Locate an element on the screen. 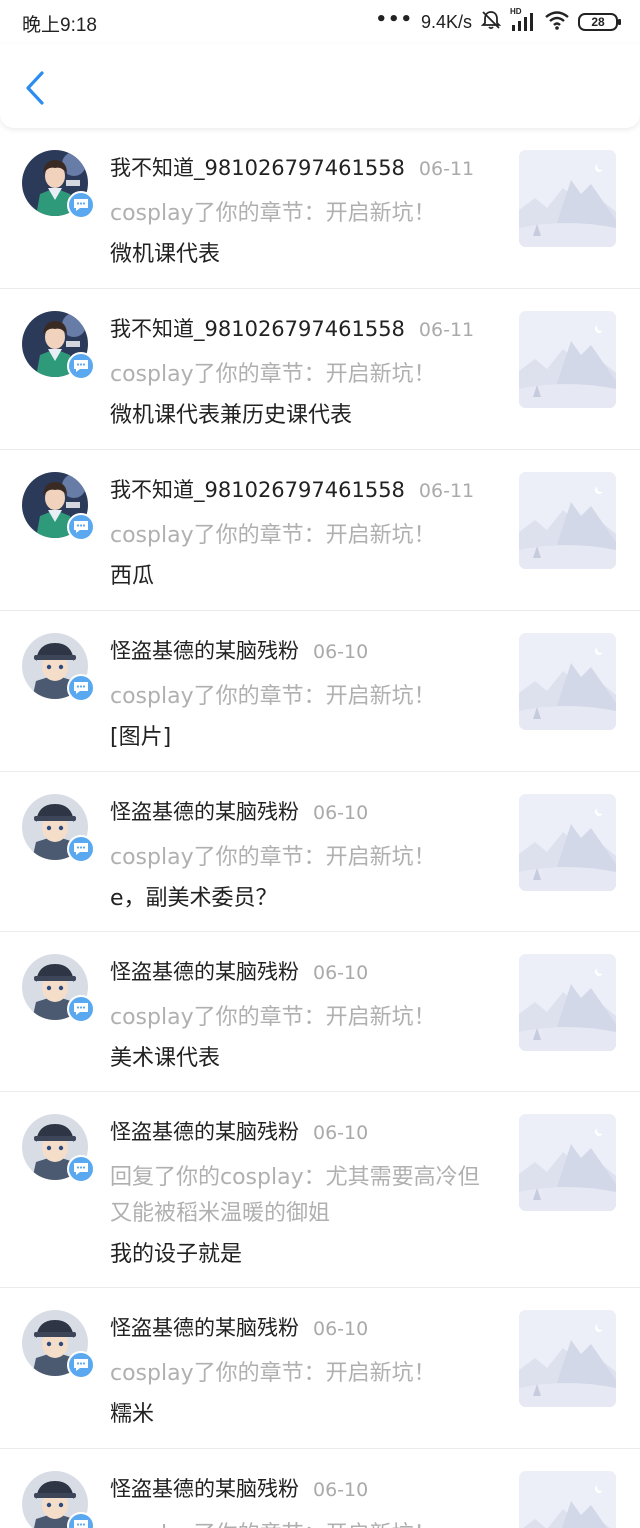 The width and height of the screenshot is (640, 1528). network-speed: 9.4K/s is located at coordinates (446, 21).